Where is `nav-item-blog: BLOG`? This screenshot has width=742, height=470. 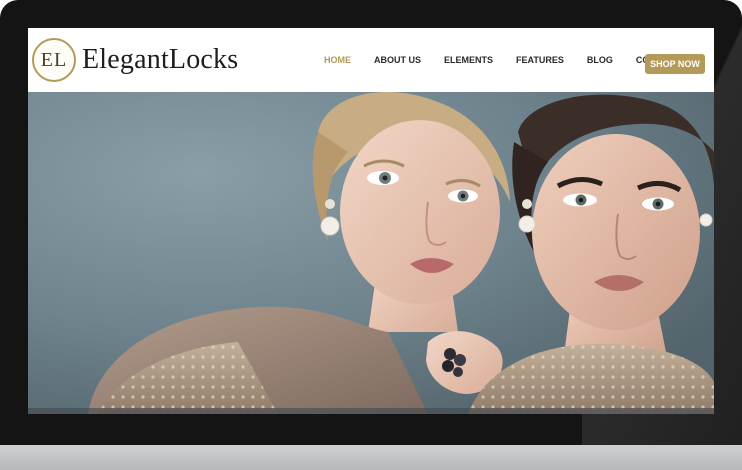
nav-item-blog: BLOG is located at coordinates (600, 60).